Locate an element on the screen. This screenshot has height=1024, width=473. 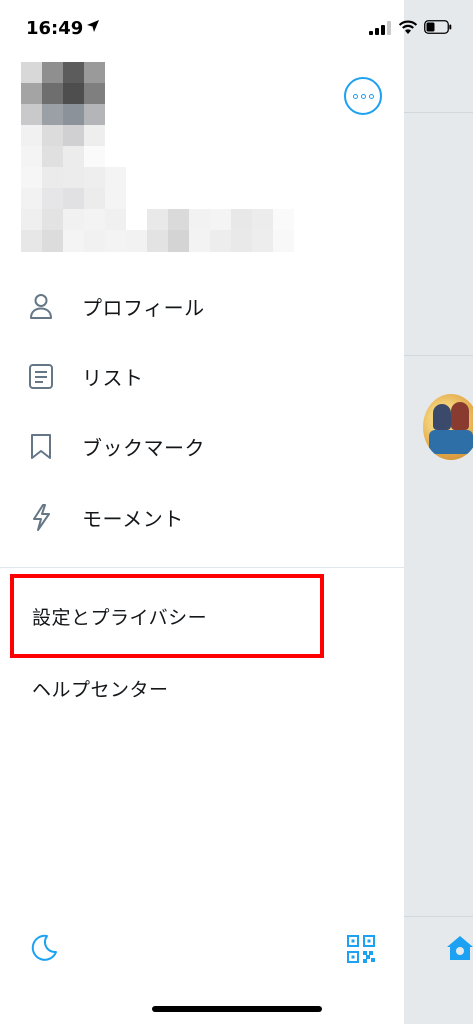
menu-item-label: プロフィール is located at coordinates (143, 308).